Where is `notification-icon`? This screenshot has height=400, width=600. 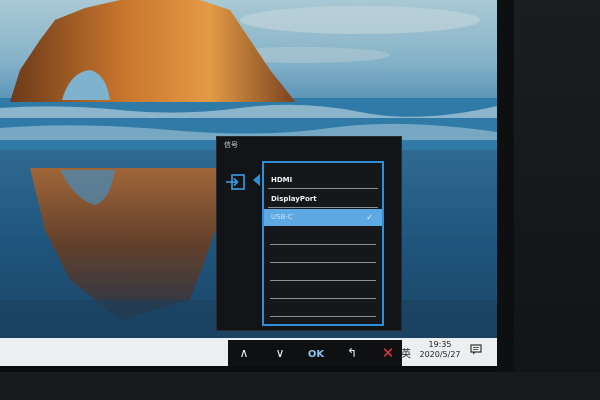 notification-icon is located at coordinates (476, 349).